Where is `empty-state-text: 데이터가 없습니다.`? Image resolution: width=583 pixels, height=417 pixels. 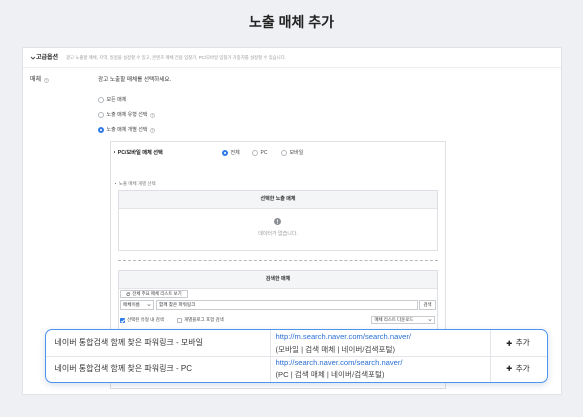
empty-state-text: 데이터가 없습니다. is located at coordinates (278, 234).